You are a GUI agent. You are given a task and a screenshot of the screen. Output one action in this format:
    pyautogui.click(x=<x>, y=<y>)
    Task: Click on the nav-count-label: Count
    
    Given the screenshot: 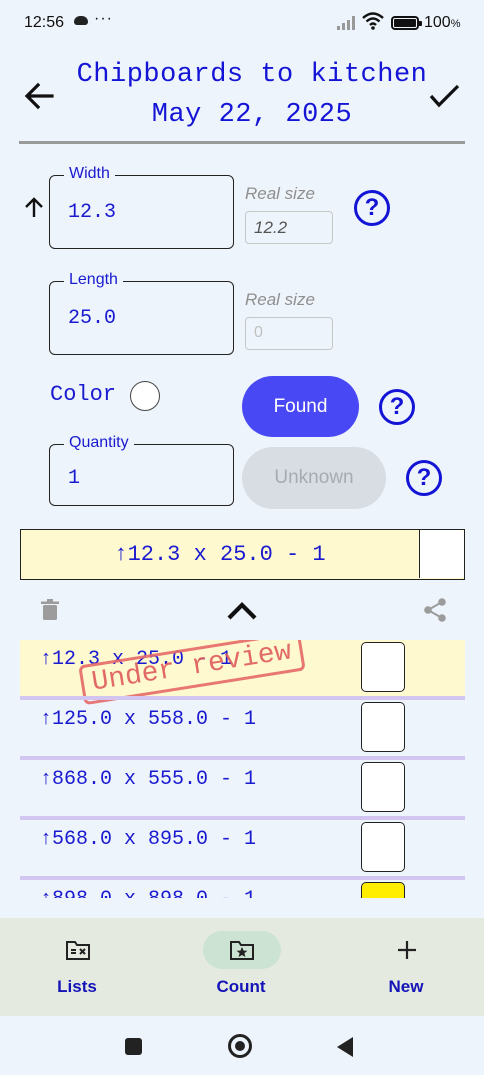 What is the action you would take?
    pyautogui.click(x=241, y=986)
    